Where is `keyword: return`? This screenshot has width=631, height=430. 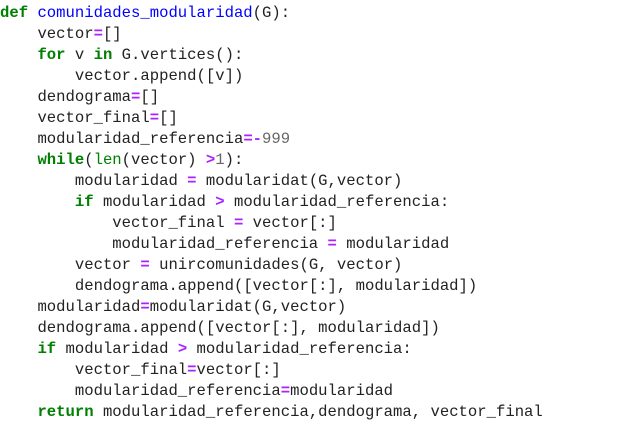 keyword: return is located at coordinates (65, 412).